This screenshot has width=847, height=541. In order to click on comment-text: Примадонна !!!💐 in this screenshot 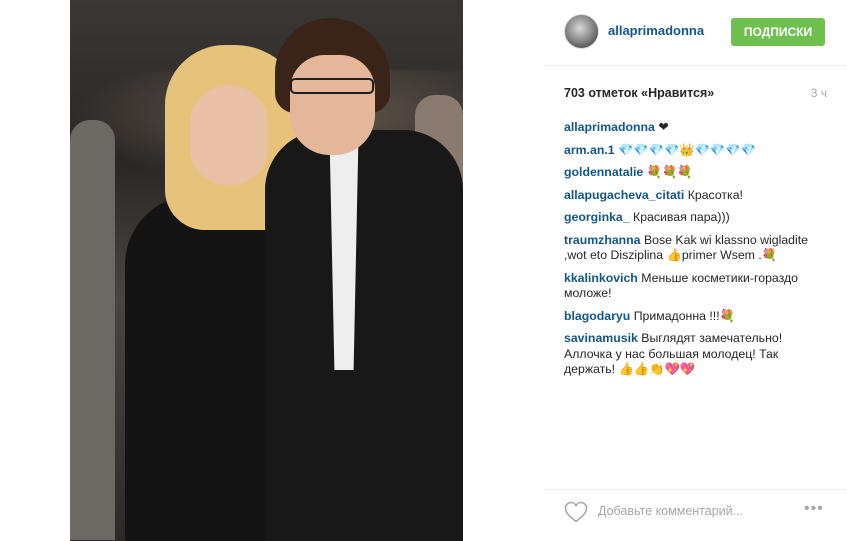, I will do `click(684, 315)`.